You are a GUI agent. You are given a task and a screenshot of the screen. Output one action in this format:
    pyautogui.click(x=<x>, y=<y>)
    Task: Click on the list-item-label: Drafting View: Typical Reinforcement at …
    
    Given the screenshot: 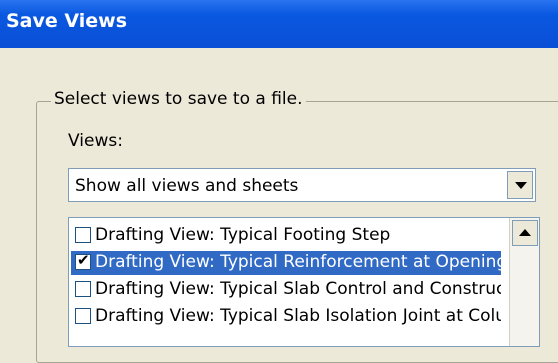 What is the action you would take?
    pyautogui.click(x=298, y=262)
    